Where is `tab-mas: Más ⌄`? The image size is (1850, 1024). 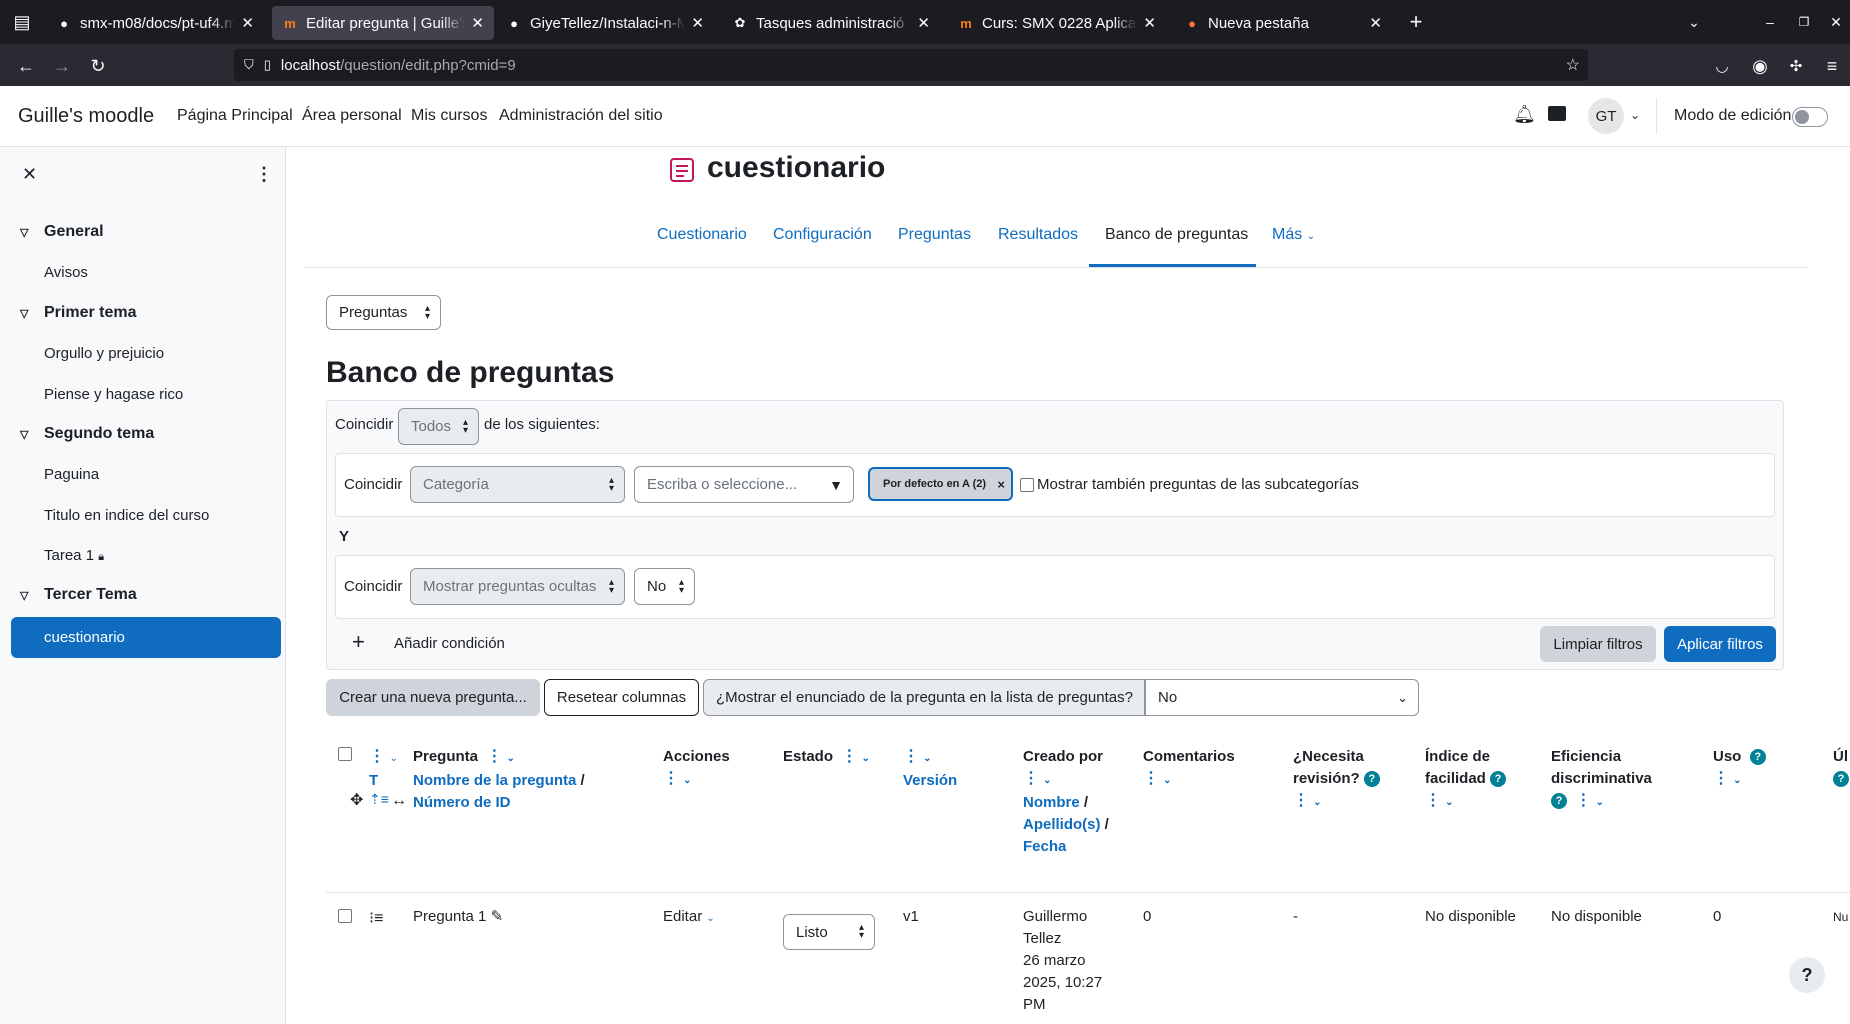
tab-mas: Más ⌄ is located at coordinates (1293, 235).